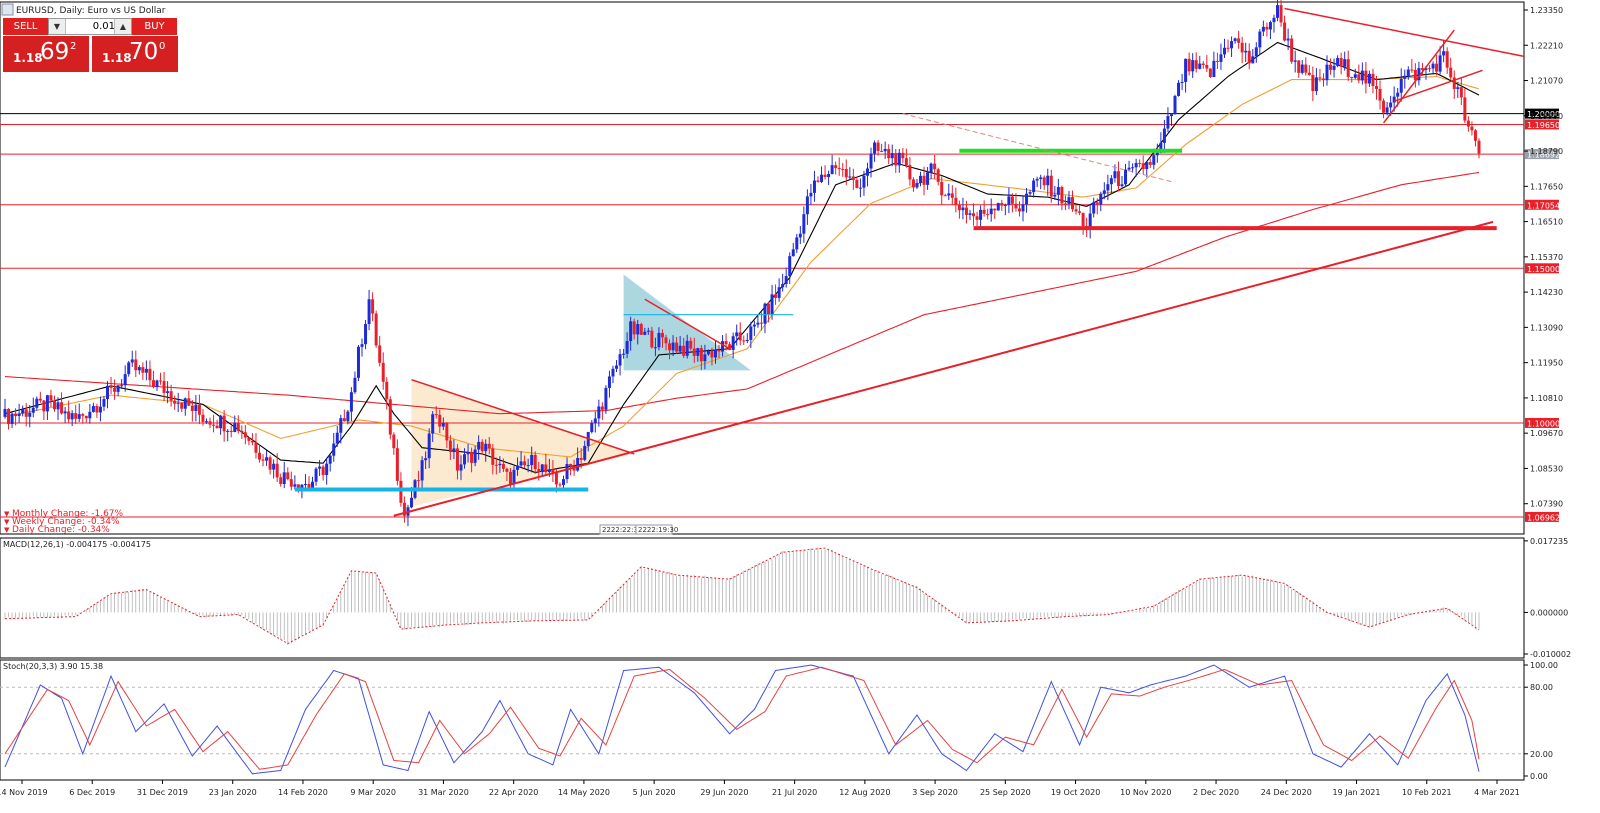  I want to click on level-label-text-3: 1.17054, so click(1543, 205).